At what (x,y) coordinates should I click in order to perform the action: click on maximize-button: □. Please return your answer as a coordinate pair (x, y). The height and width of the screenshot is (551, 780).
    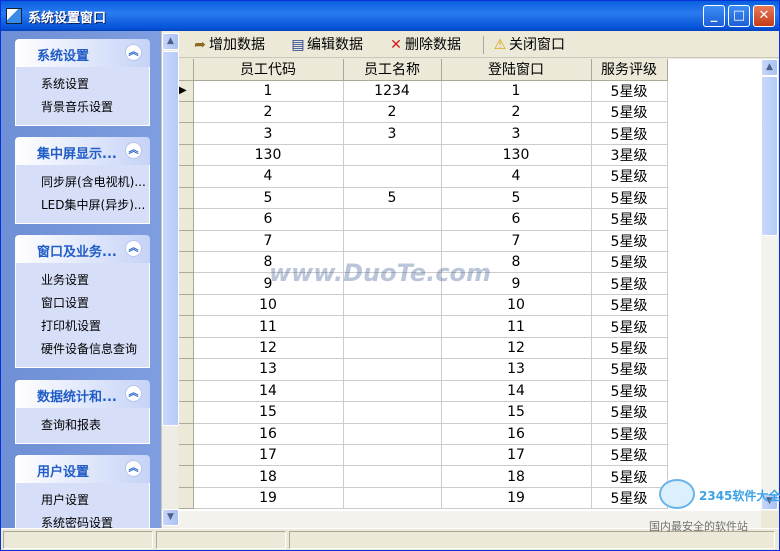
    Looking at the image, I should click on (739, 16).